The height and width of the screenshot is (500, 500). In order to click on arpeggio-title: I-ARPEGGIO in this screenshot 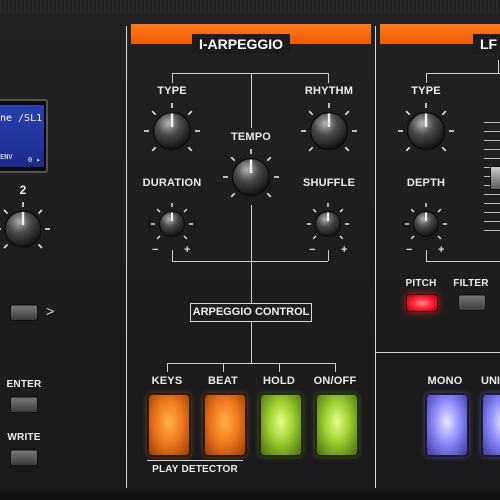, I will do `click(241, 44)`.